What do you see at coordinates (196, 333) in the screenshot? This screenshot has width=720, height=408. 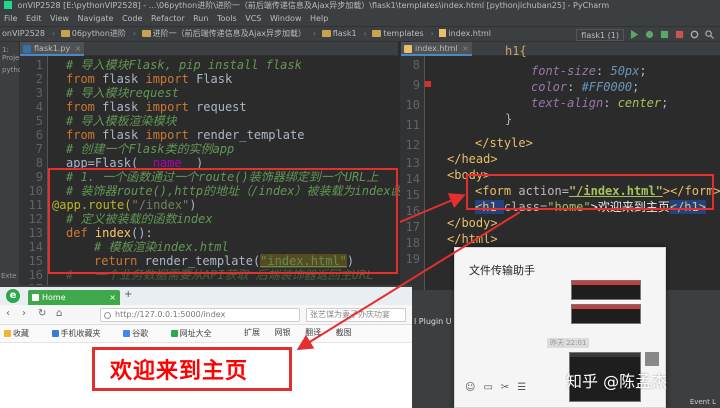 I see `bookmark-item: 网址大全` at bounding box center [196, 333].